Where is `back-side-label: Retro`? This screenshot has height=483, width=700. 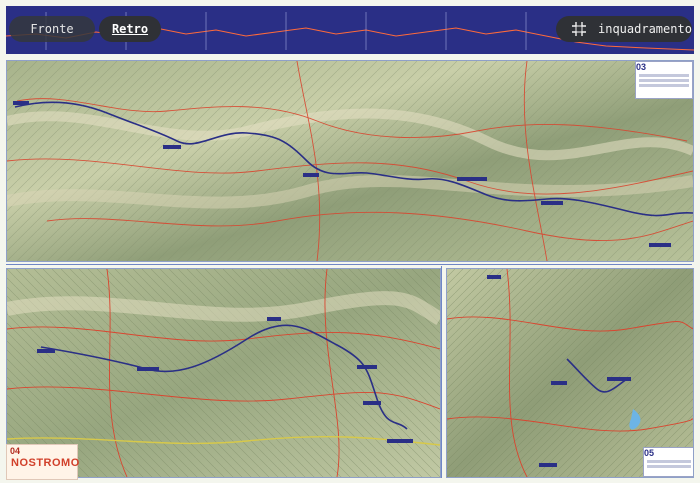
back-side-label: Retro is located at coordinates (130, 29).